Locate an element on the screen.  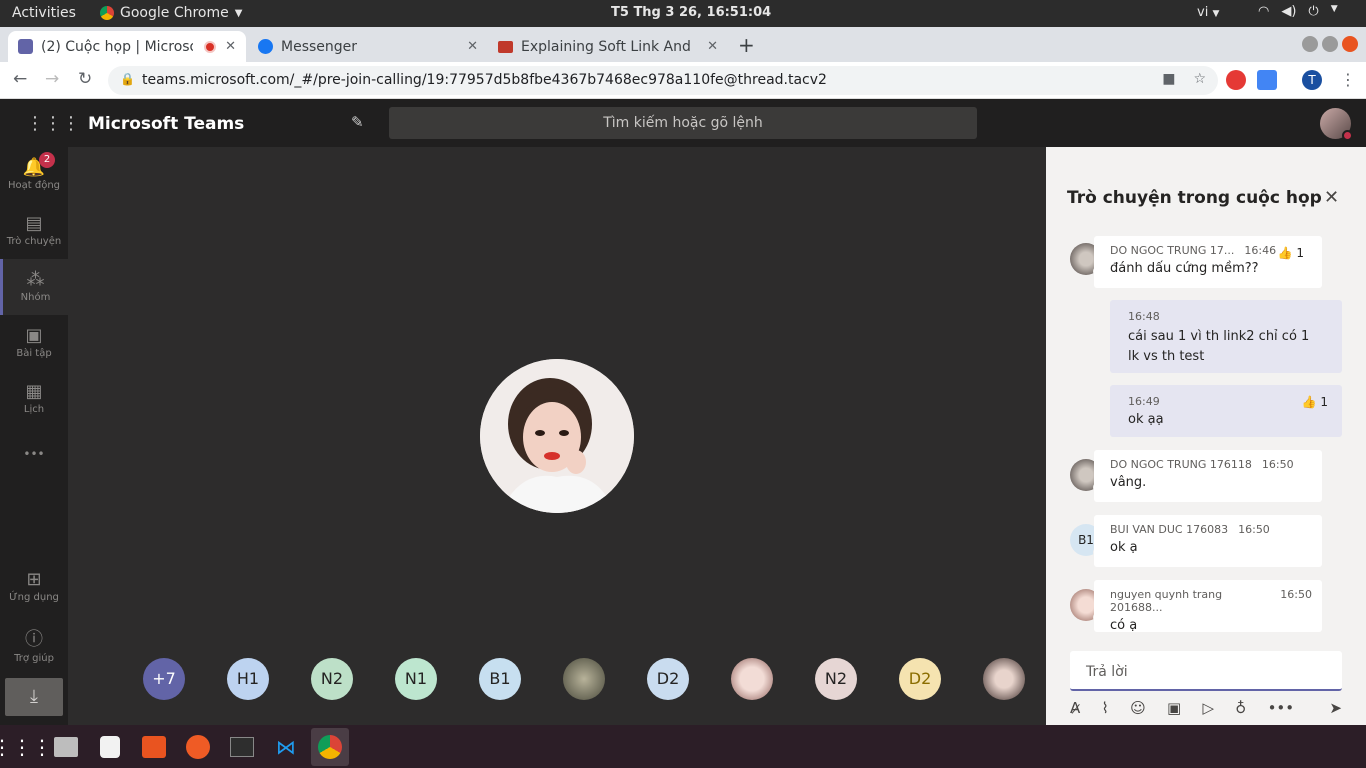
chrome-dock-icon is located at coordinates (330, 747).